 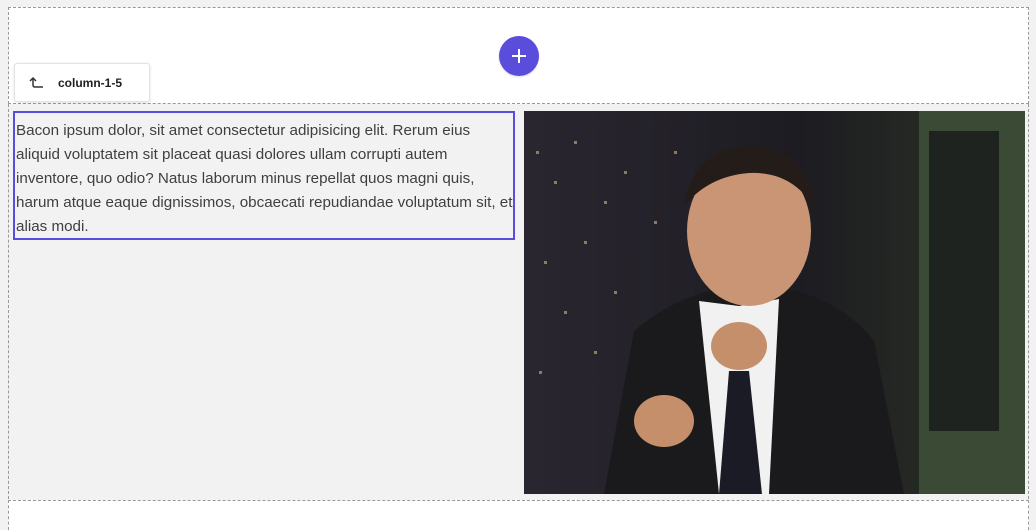 I want to click on breadcrumb-label: column-1-5, so click(x=90, y=82).